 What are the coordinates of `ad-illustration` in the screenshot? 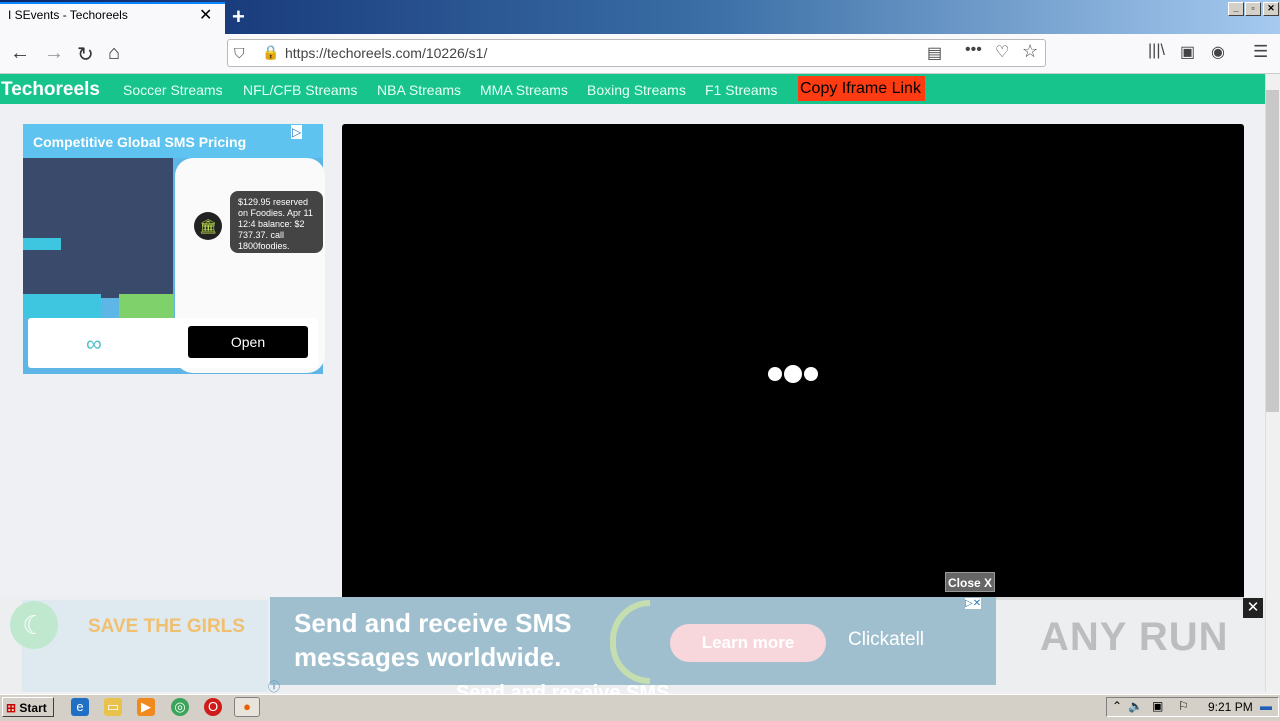 It's located at (98, 228).